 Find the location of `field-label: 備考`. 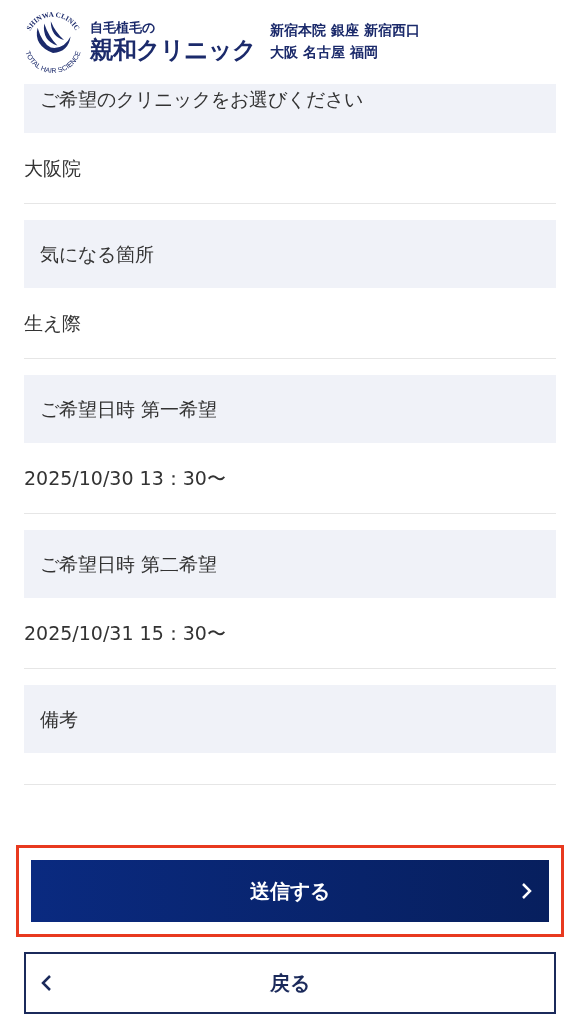

field-label: 備考 is located at coordinates (290, 719).